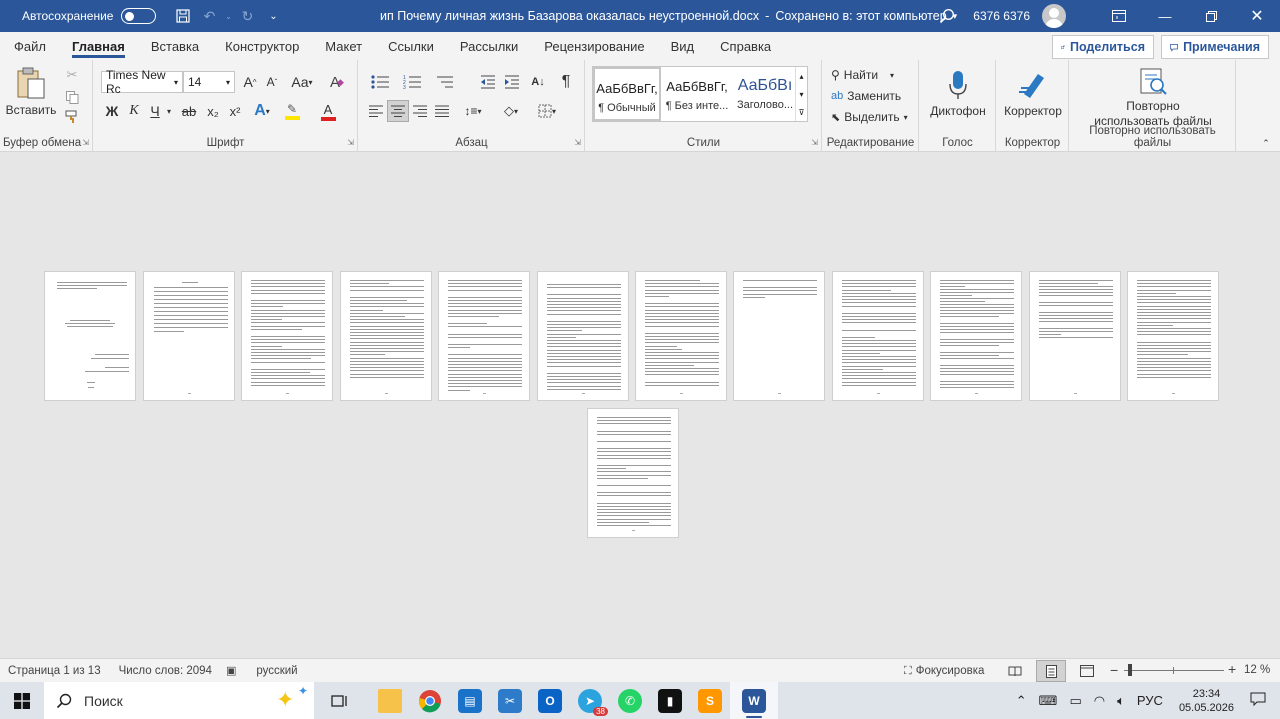 The image size is (1280, 719). I want to click on more-styles-icon: ⊽, so click(802, 112).